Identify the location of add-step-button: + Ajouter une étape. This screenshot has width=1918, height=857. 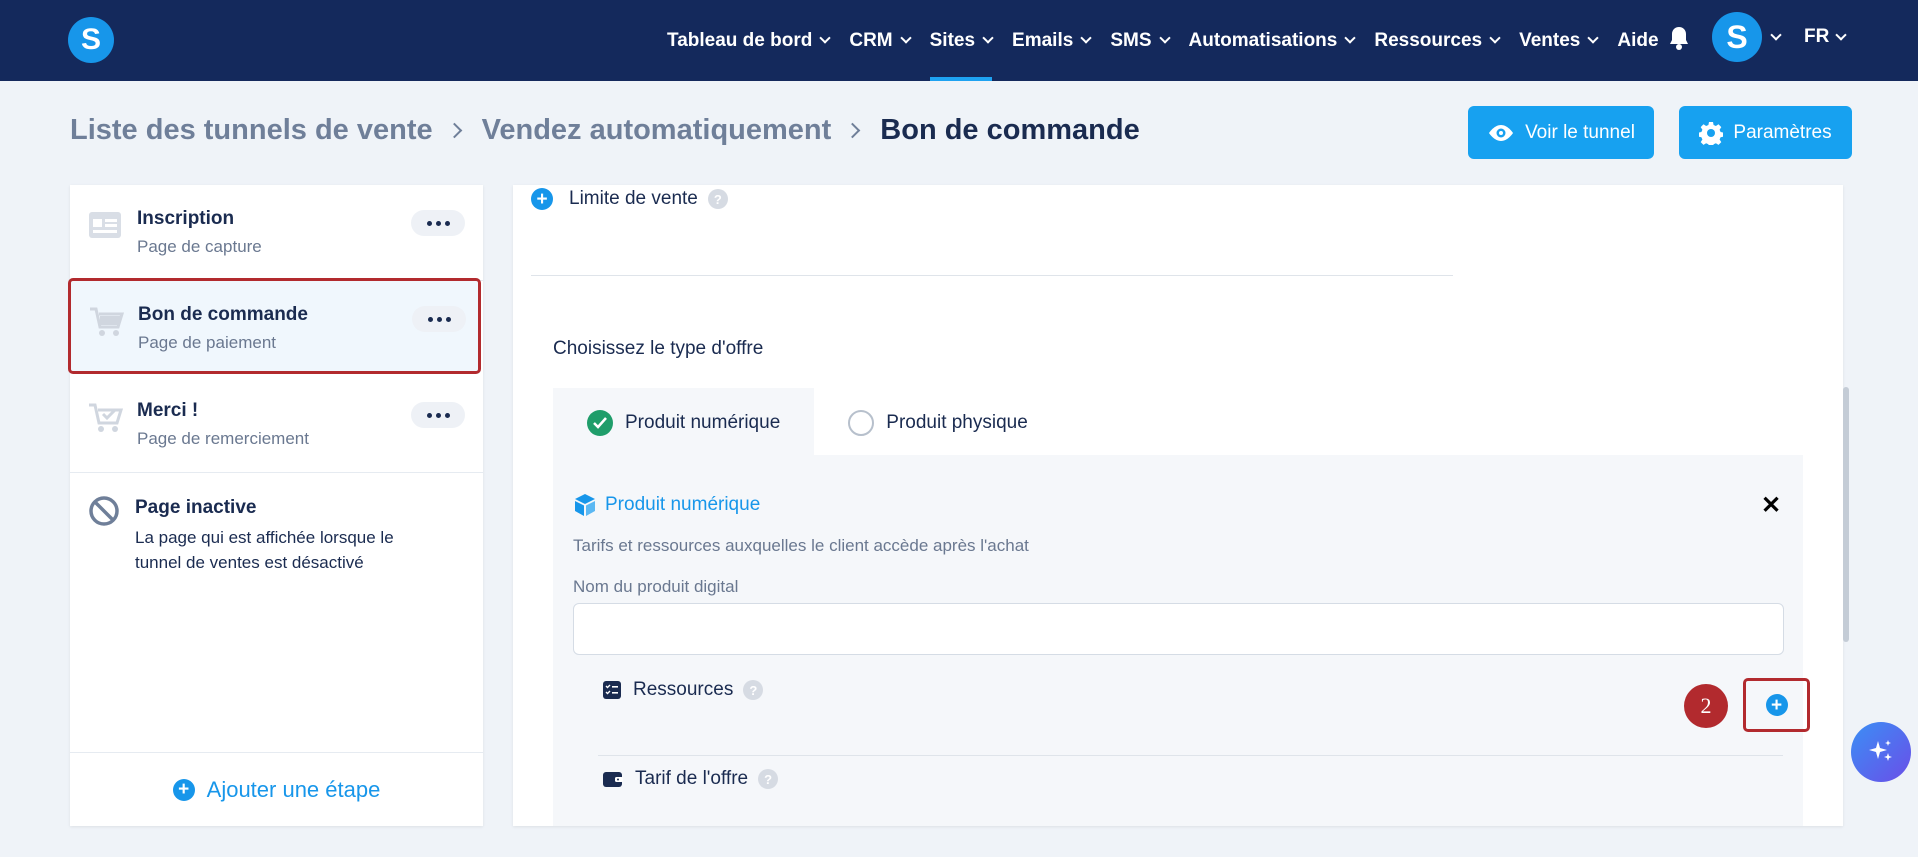
(276, 789).